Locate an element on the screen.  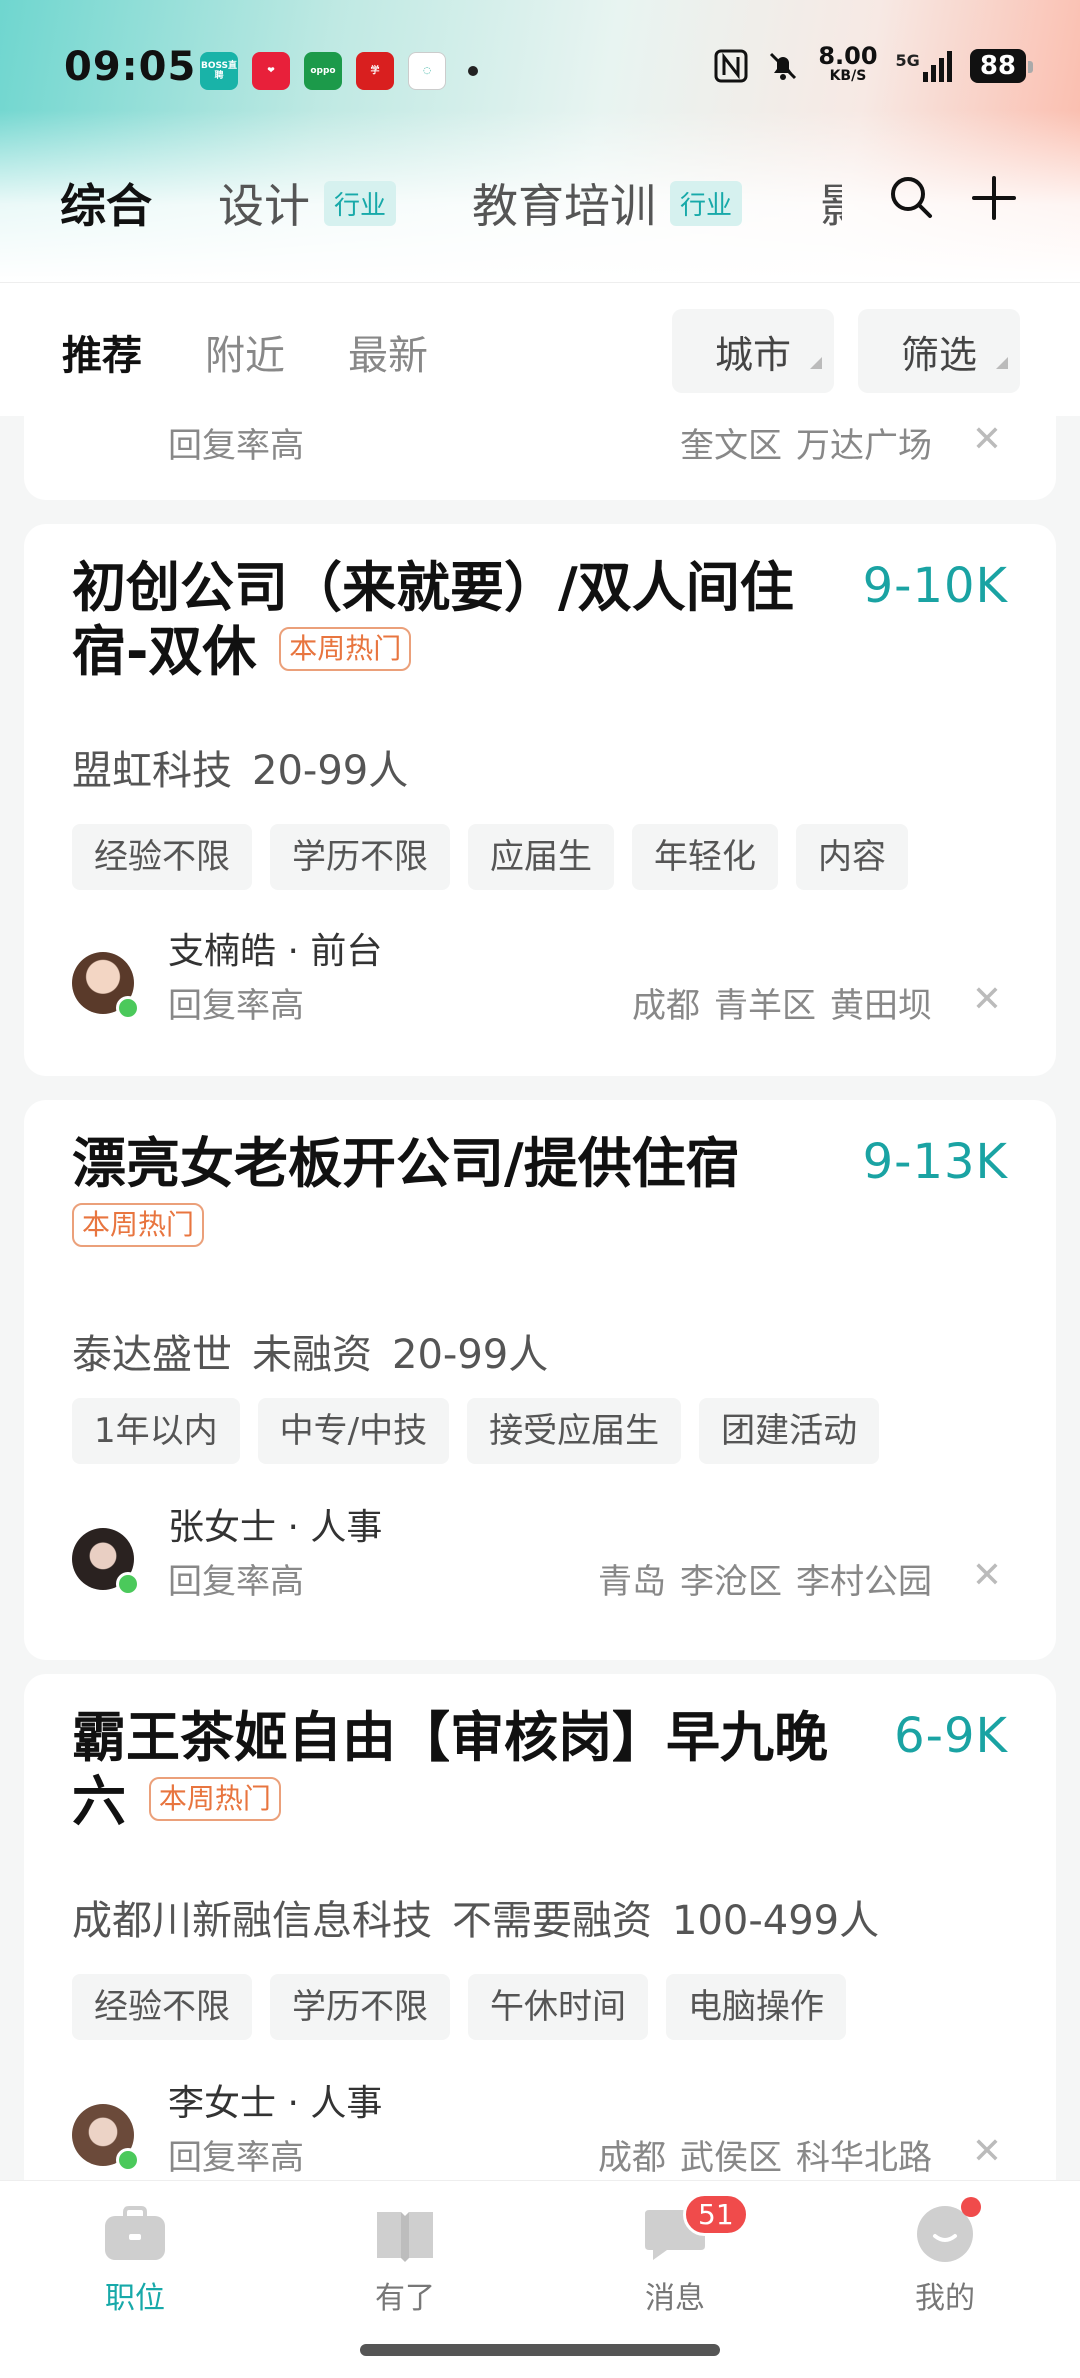
recruiter-row: 支楠皓 · 前台 回复率高 成都 青羊区 黄田坝 ✕ is located at coordinates (542, 982).